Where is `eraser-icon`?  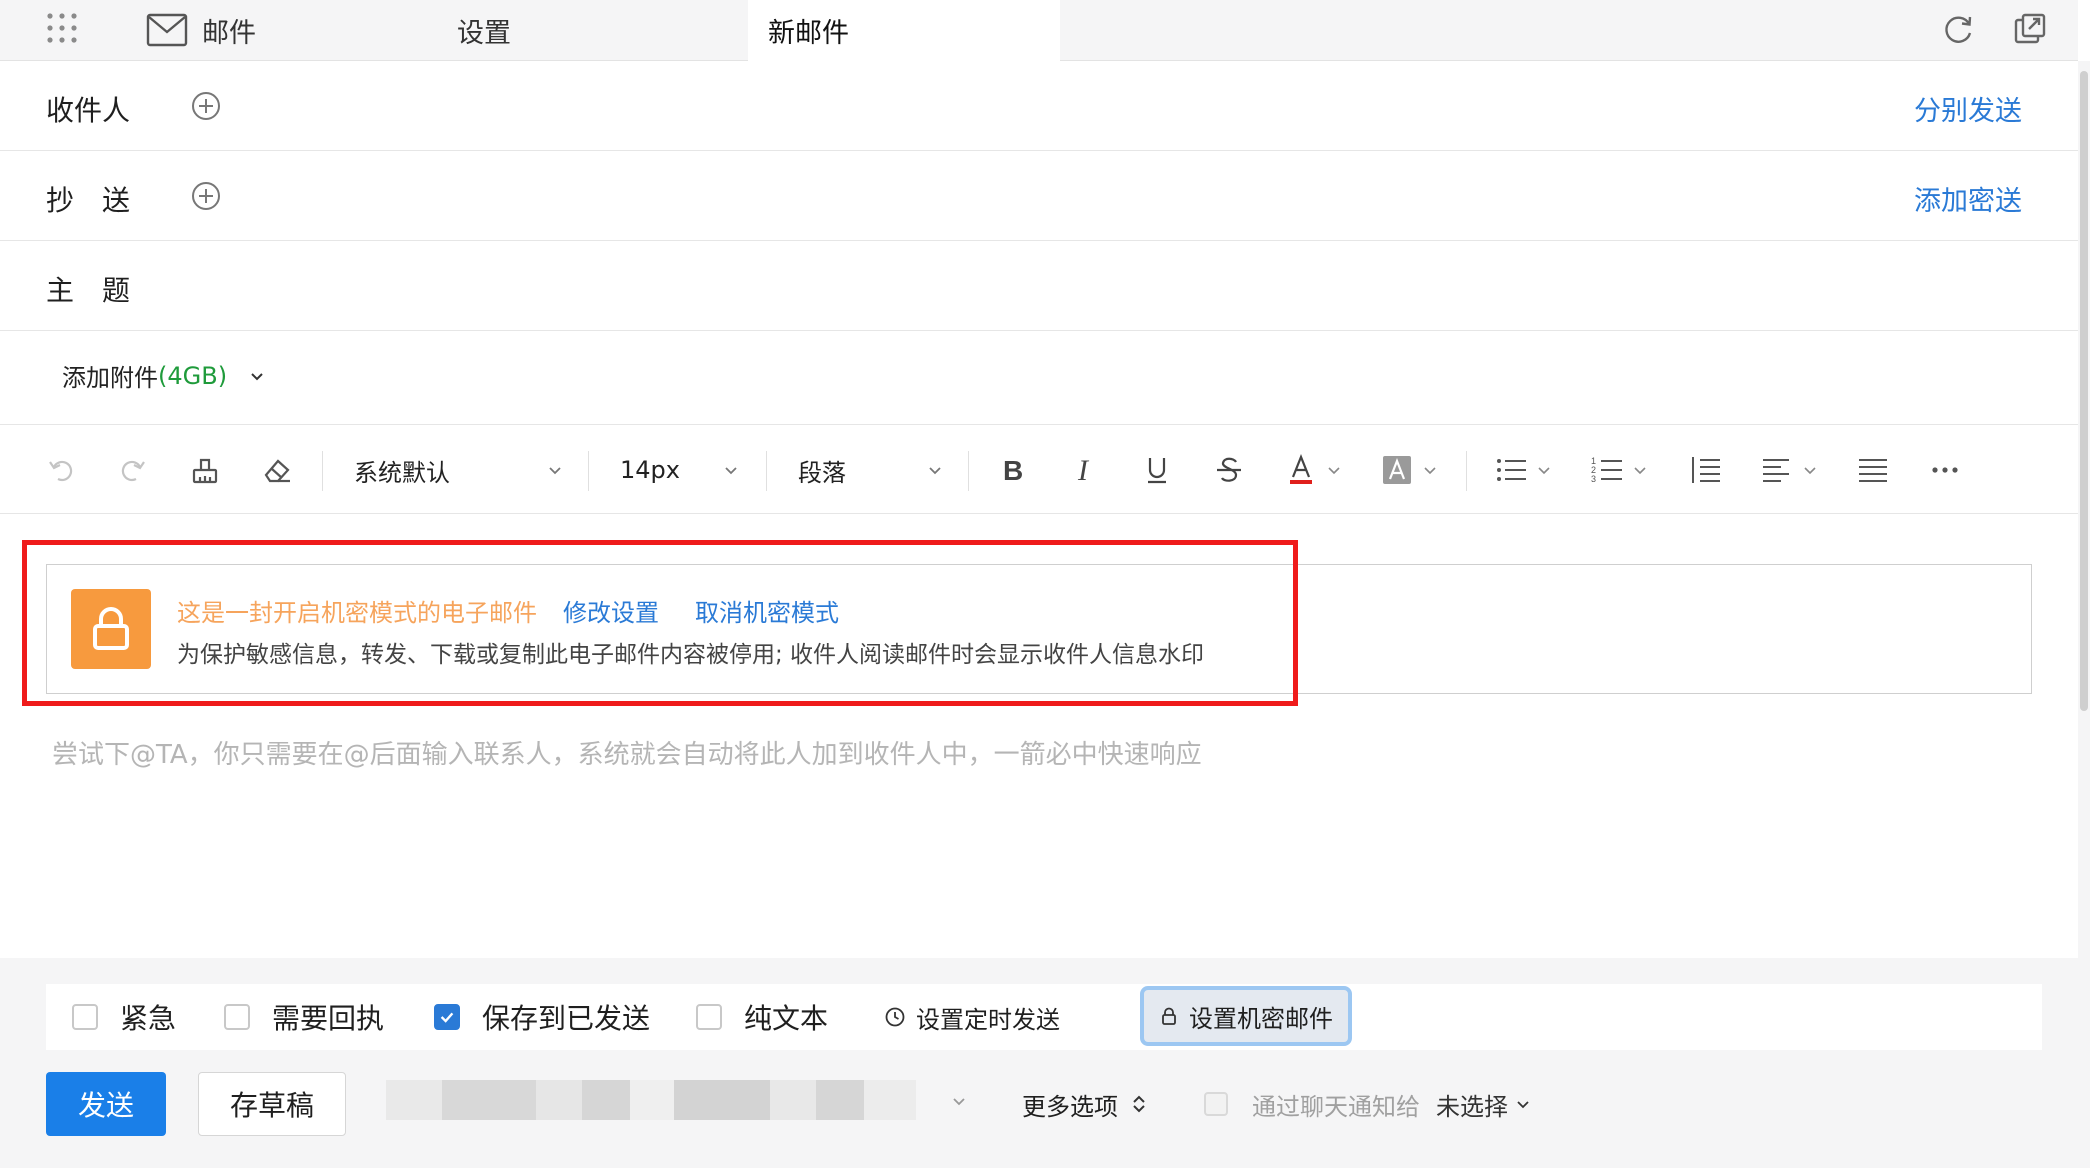 eraser-icon is located at coordinates (277, 471).